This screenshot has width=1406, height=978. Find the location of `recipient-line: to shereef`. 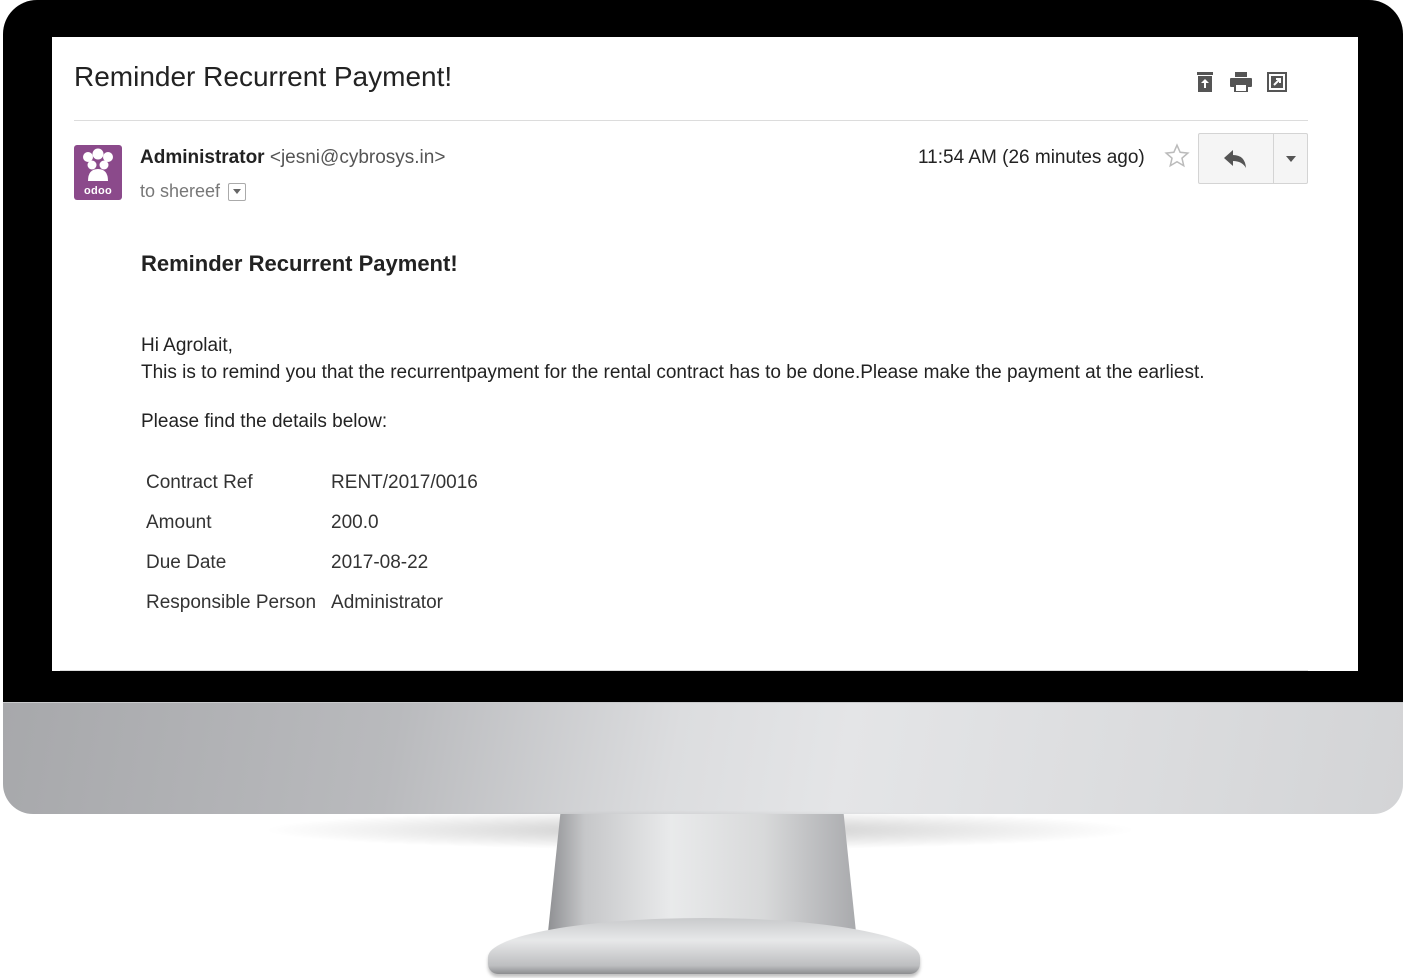

recipient-line: to shereef is located at coordinates (193, 191).